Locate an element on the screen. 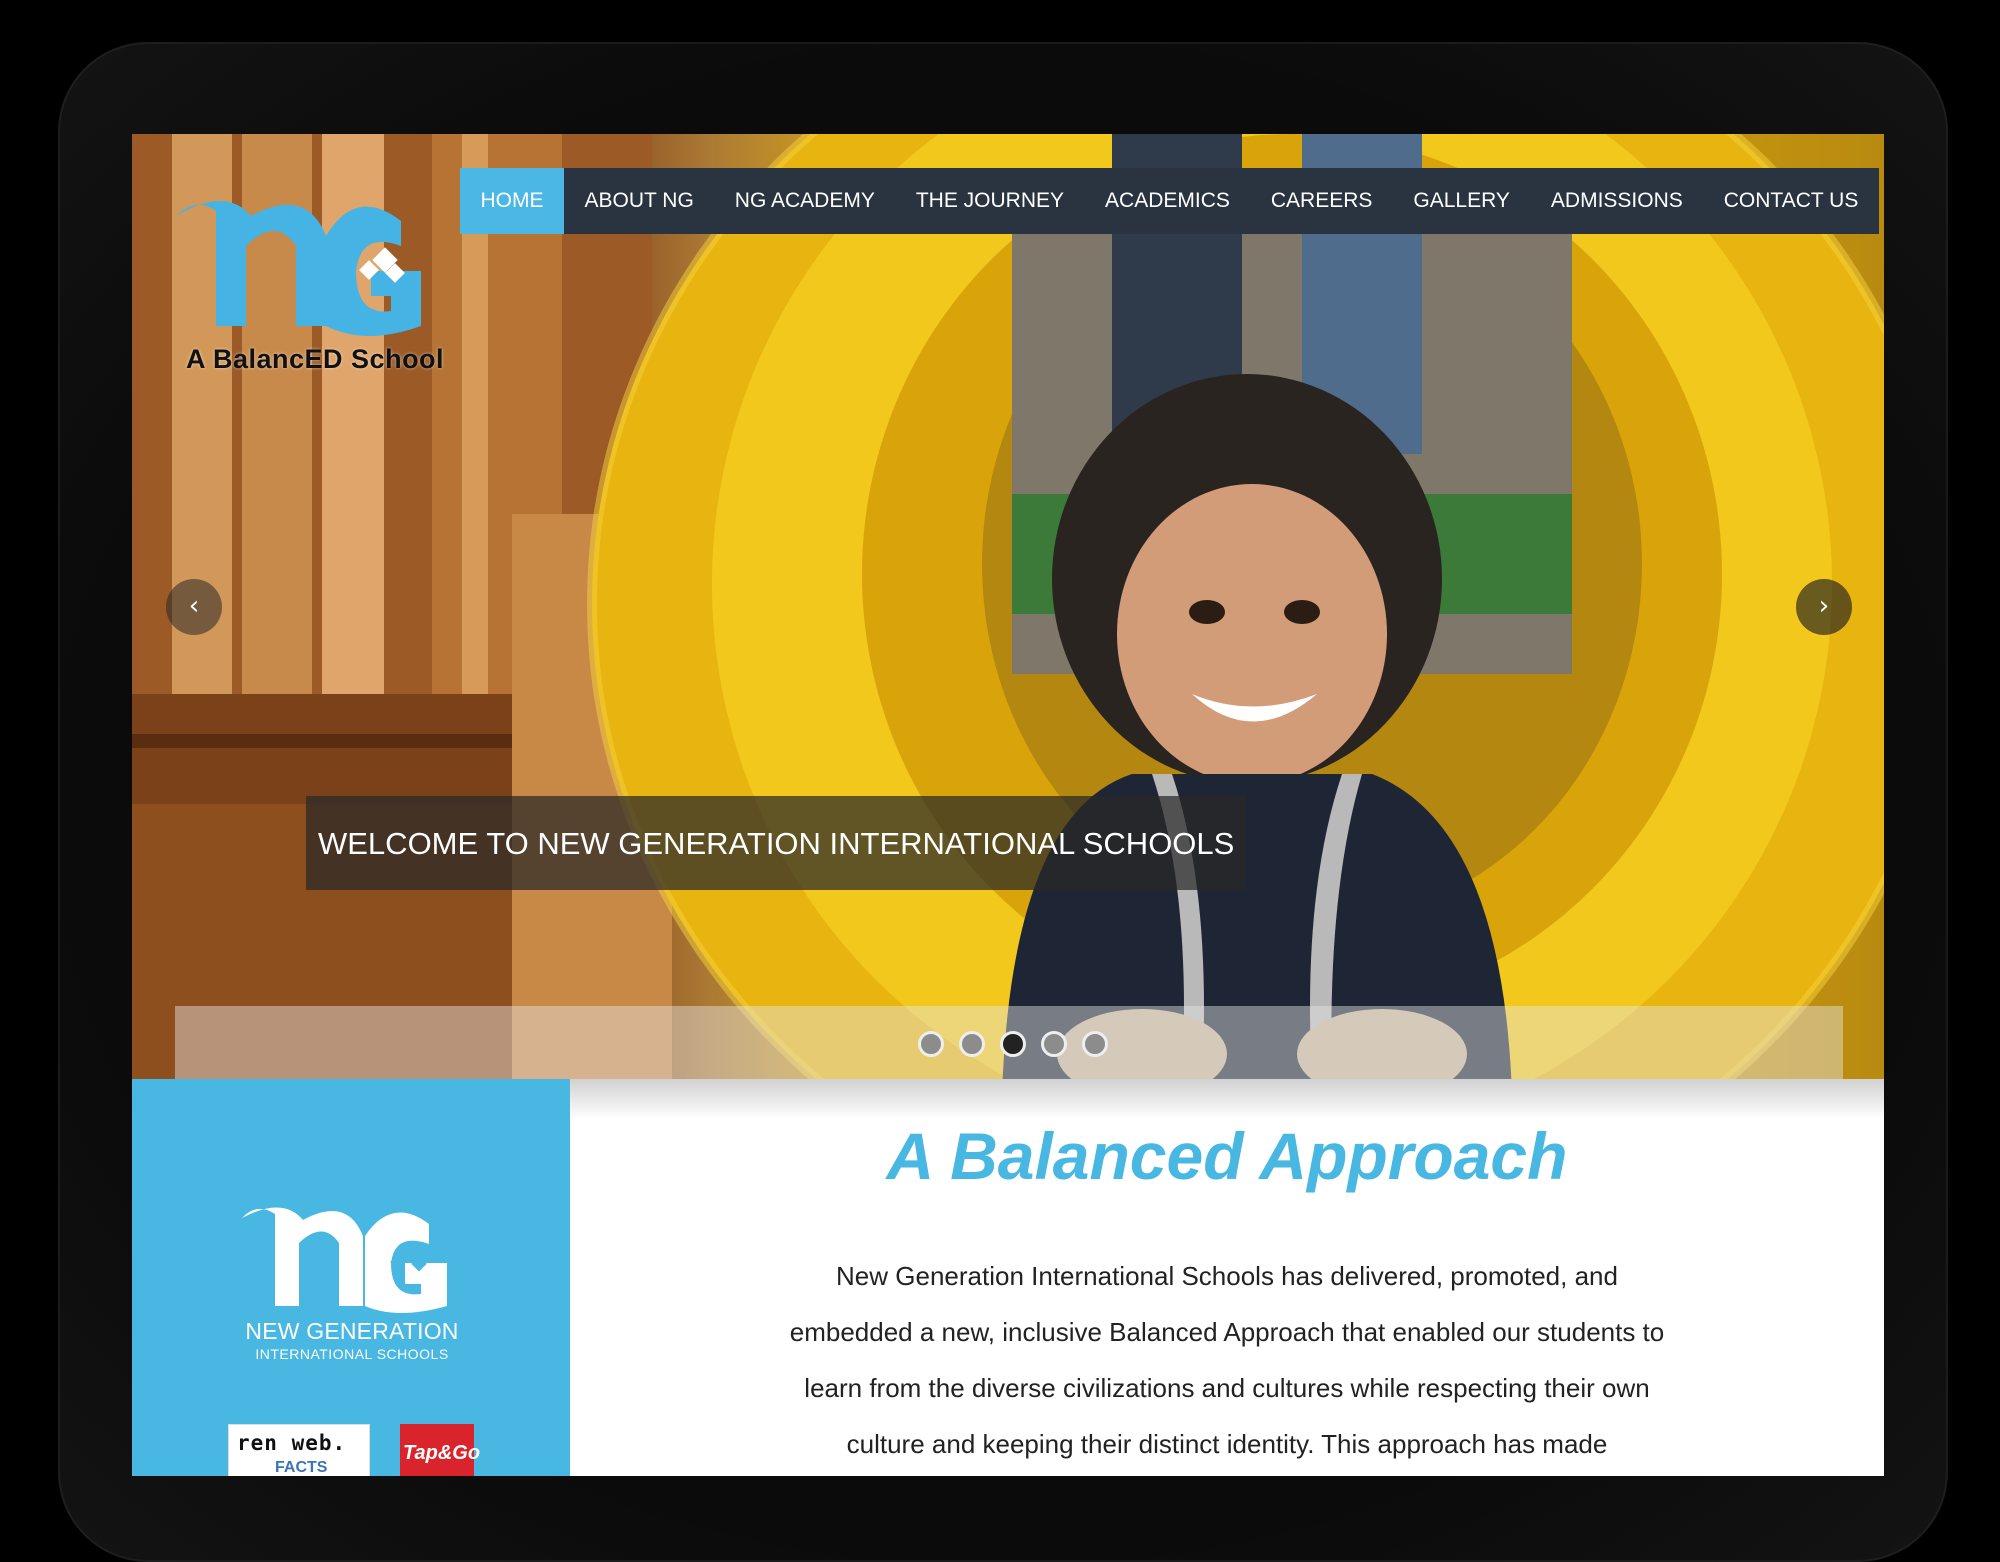 This screenshot has width=2000, height=1562. nav-item-about-ng: ABOUT NG is located at coordinates (639, 201).